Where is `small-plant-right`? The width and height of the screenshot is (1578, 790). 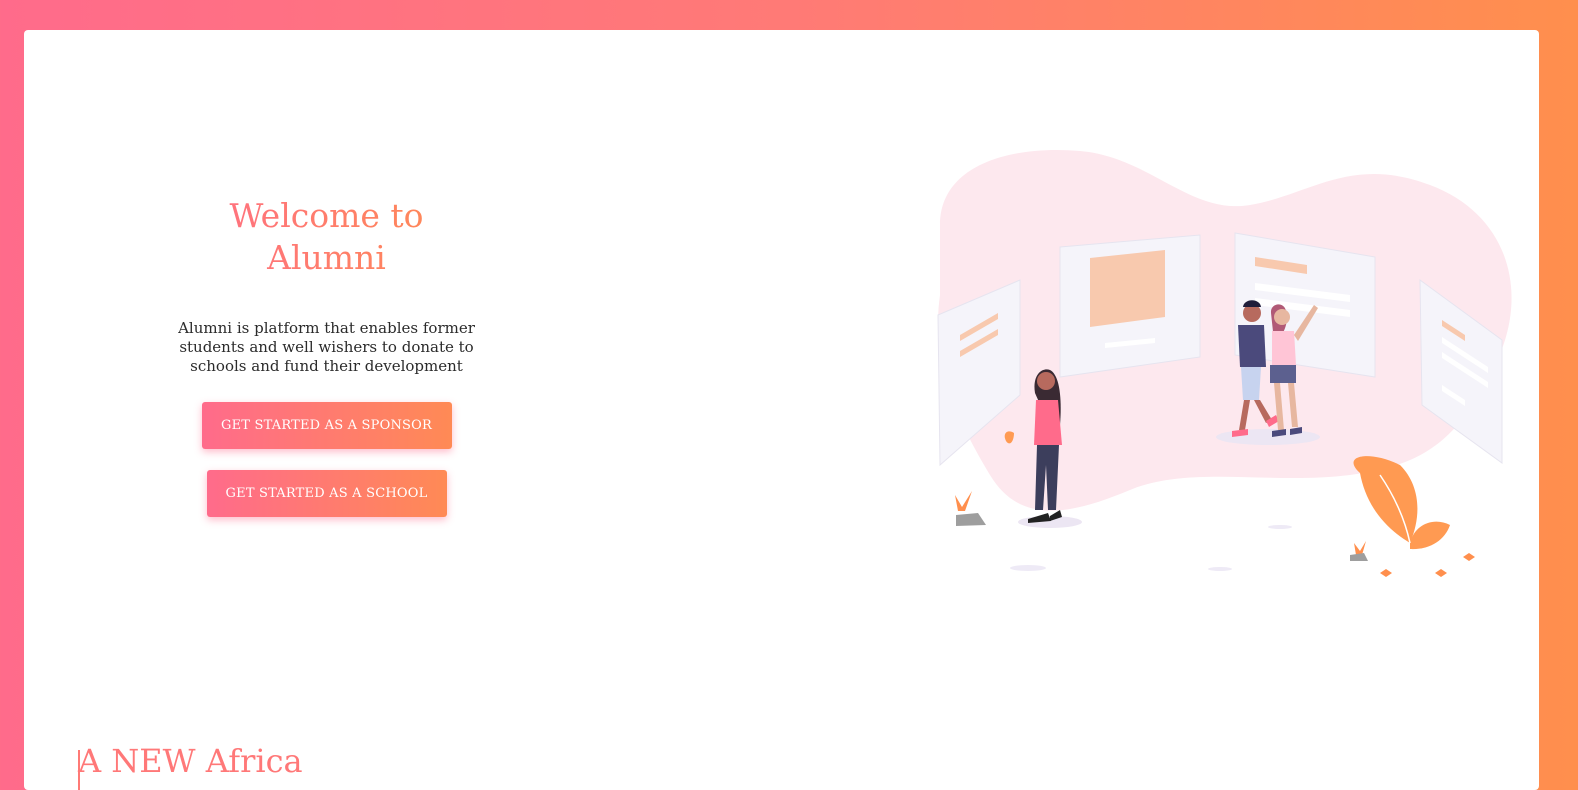
small-plant-right is located at coordinates (1360, 548).